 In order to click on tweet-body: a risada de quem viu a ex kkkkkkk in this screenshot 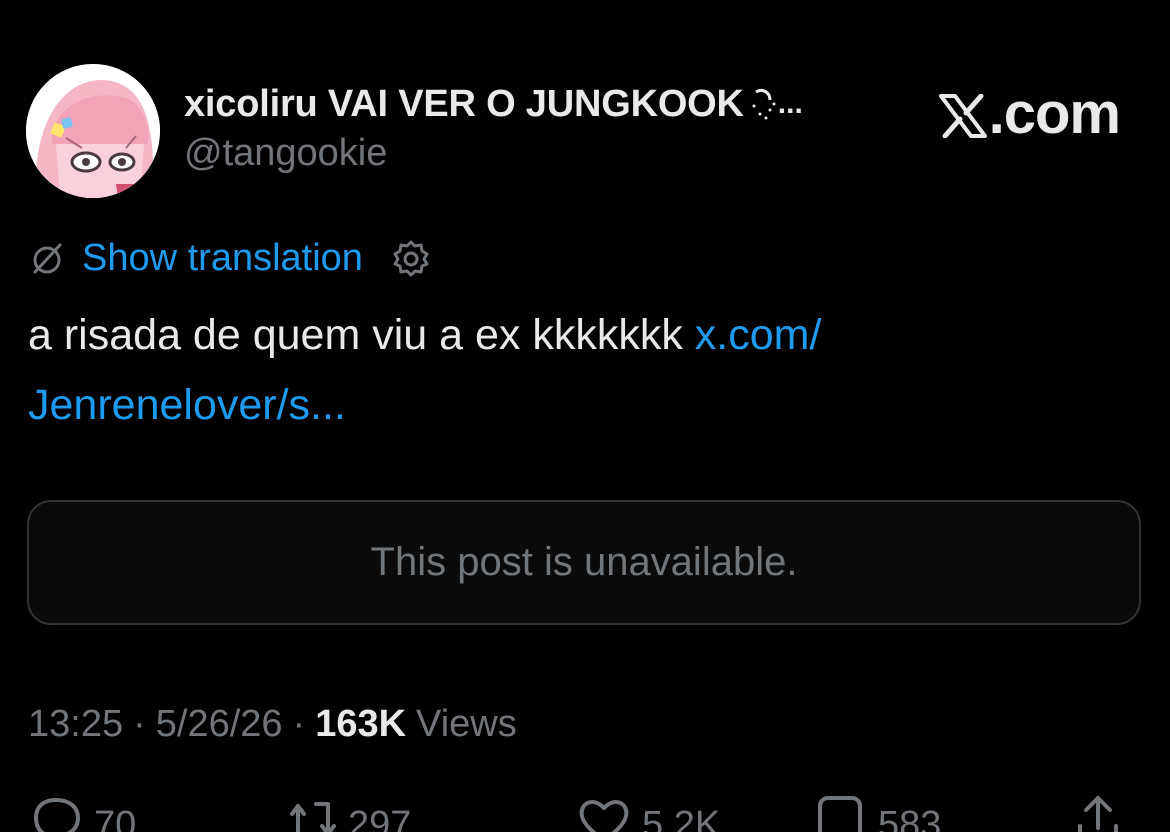, I will do `click(361, 335)`.